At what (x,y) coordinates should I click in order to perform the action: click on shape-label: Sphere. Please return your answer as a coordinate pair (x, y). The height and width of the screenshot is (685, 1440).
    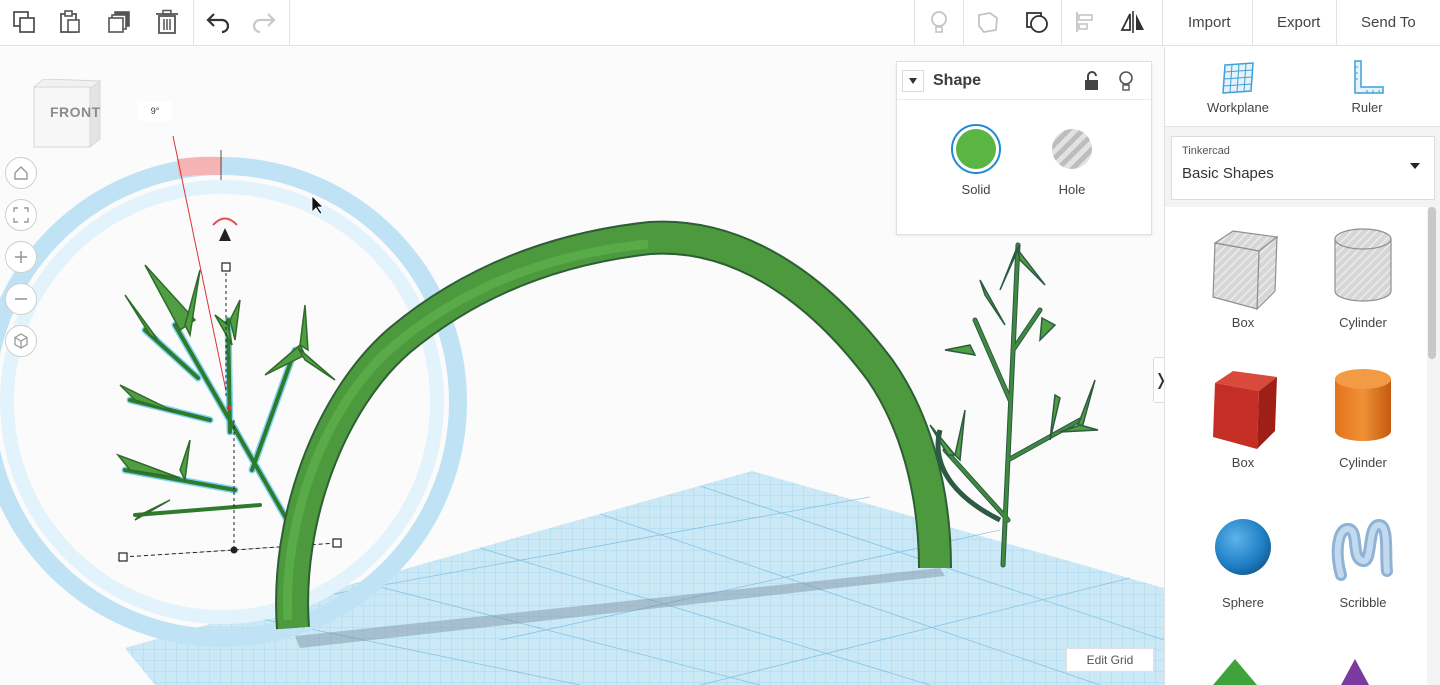
    Looking at the image, I should click on (1243, 602).